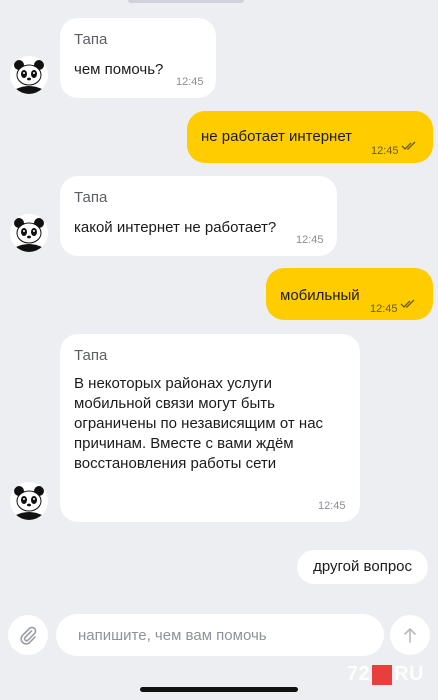 Image resolution: width=438 pixels, height=700 pixels. What do you see at coordinates (186, 1) in the screenshot?
I see `top-handle` at bounding box center [186, 1].